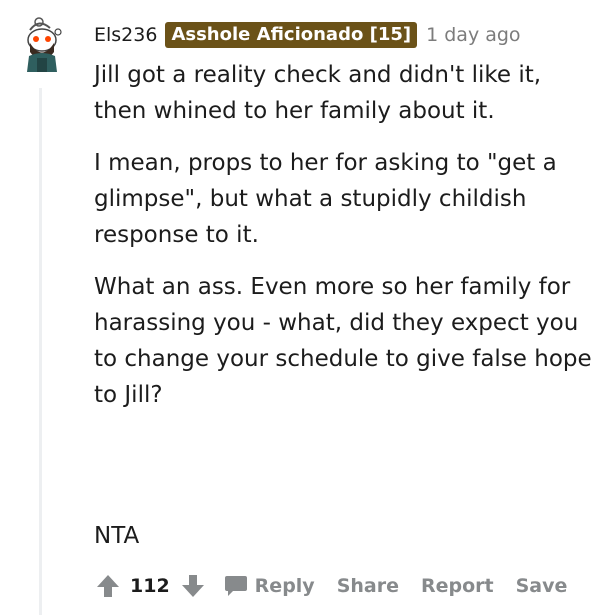 The image size is (613, 615). I want to click on comment-actions: 112 Reply Share Report Save, so click(330, 586).